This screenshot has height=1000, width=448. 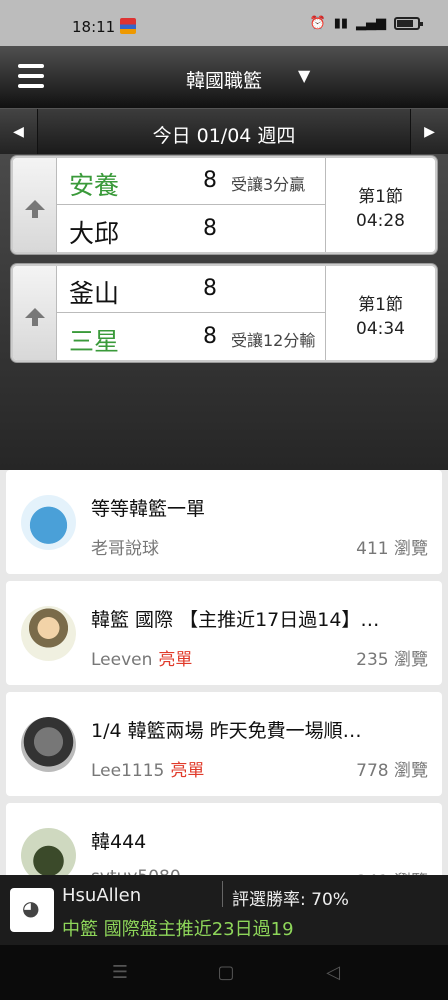 What do you see at coordinates (392, 871) in the screenshot?
I see `post-views: 241 瀏覽` at bounding box center [392, 871].